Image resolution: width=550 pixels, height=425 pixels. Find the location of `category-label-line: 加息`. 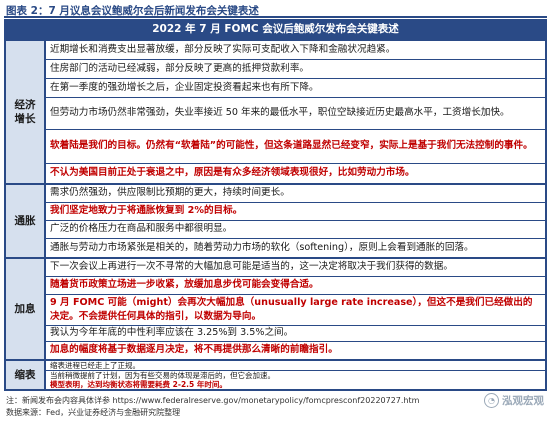

category-label-line: 加息 is located at coordinates (25, 309).